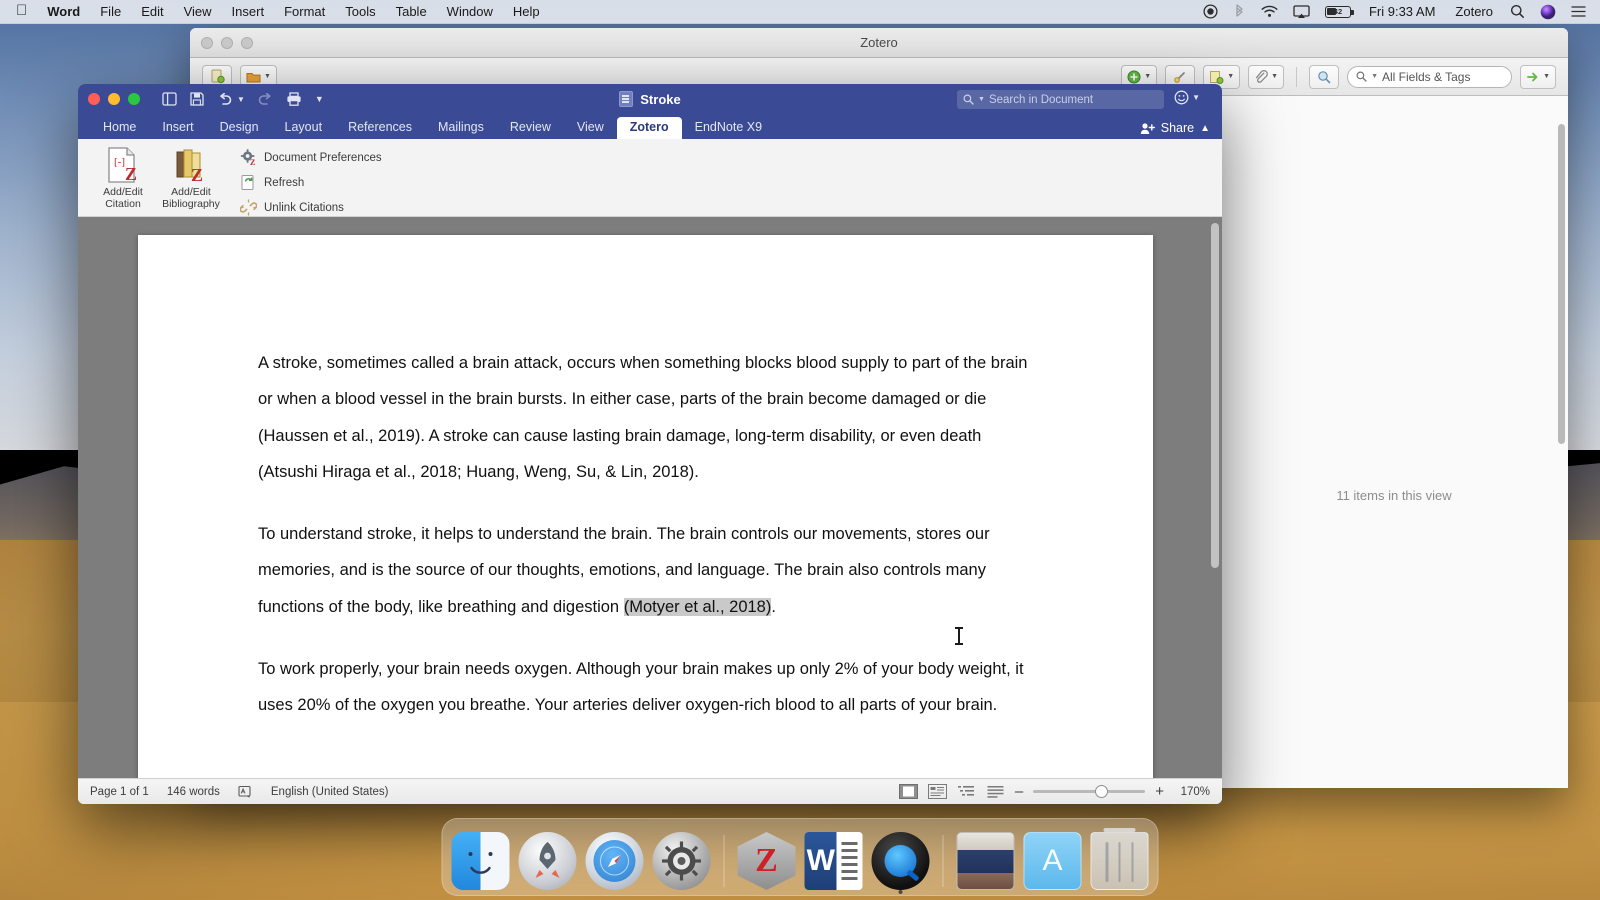  I want to click on dock-item-trash, so click(1119, 859).